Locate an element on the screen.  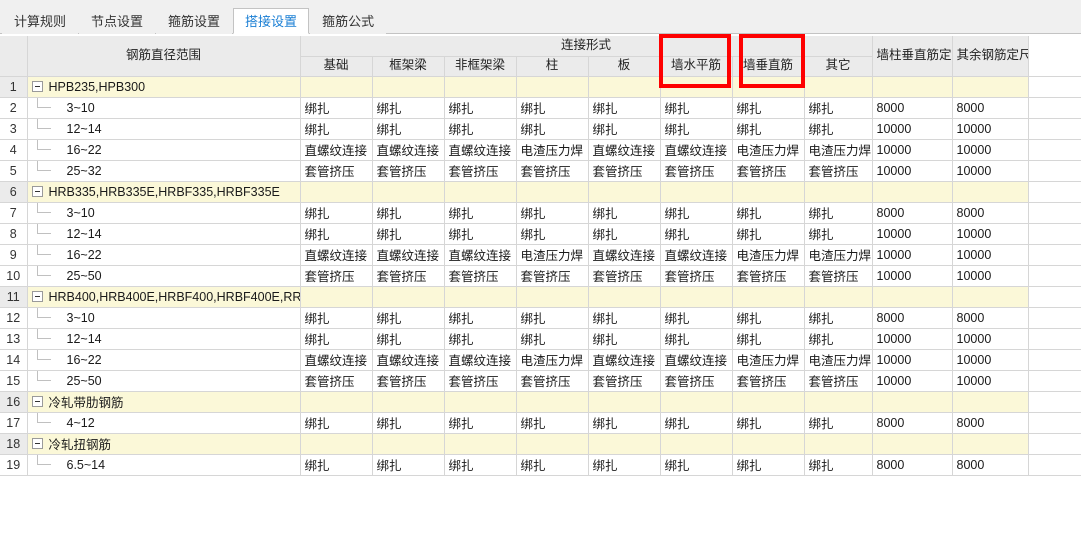
row-number: 4 is located at coordinates (14, 150).